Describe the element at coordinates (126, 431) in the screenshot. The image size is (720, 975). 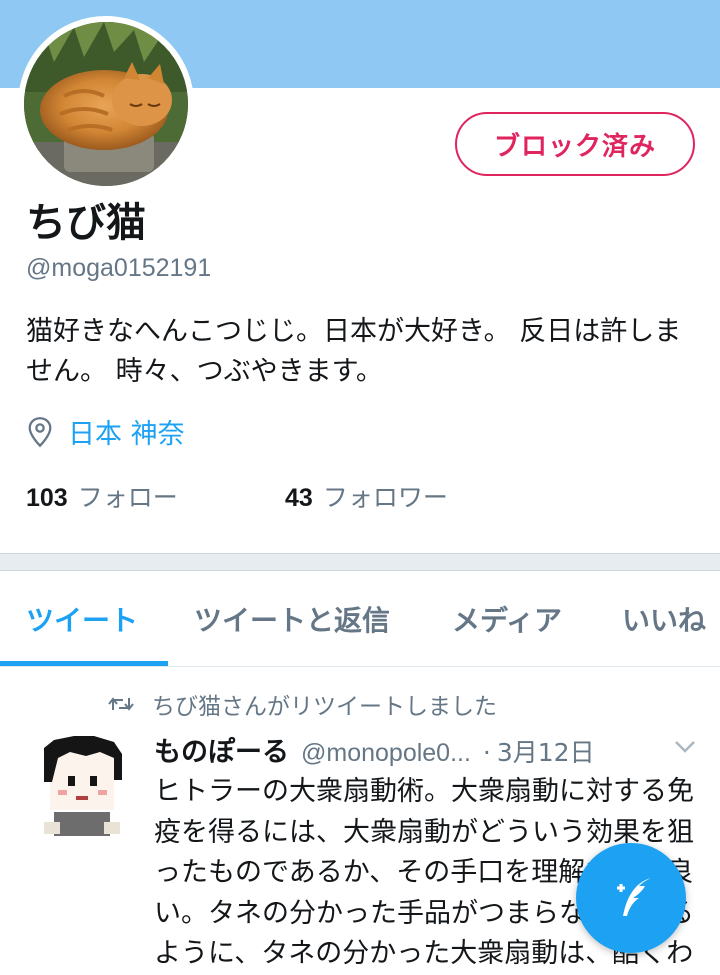
I see `location-link: 日本 神奈` at that location.